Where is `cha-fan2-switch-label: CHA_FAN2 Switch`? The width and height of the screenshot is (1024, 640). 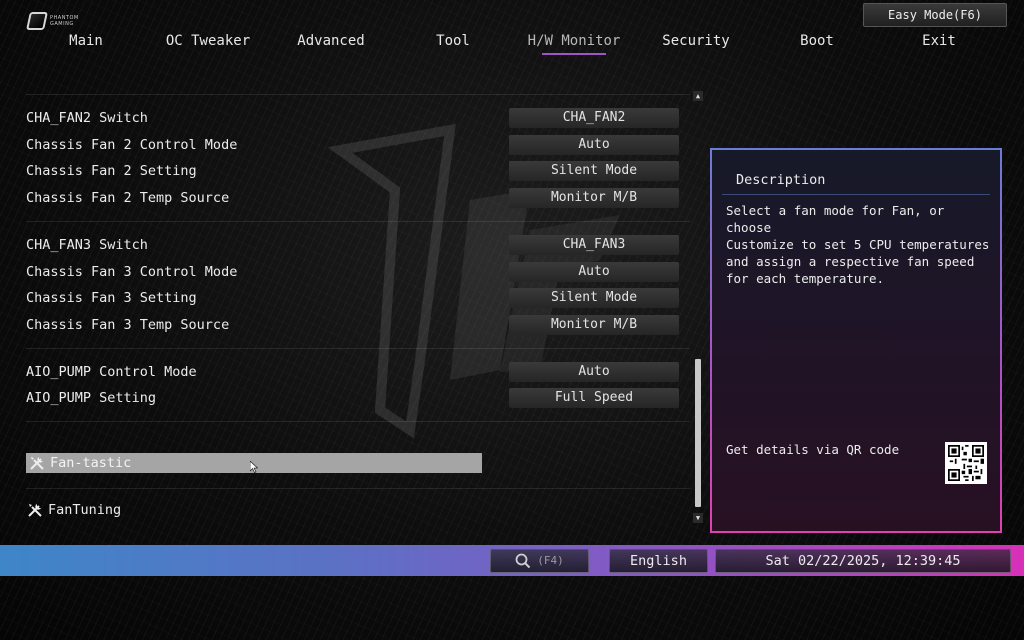
cha-fan2-switch-label: CHA_FAN2 Switch is located at coordinates (87, 118).